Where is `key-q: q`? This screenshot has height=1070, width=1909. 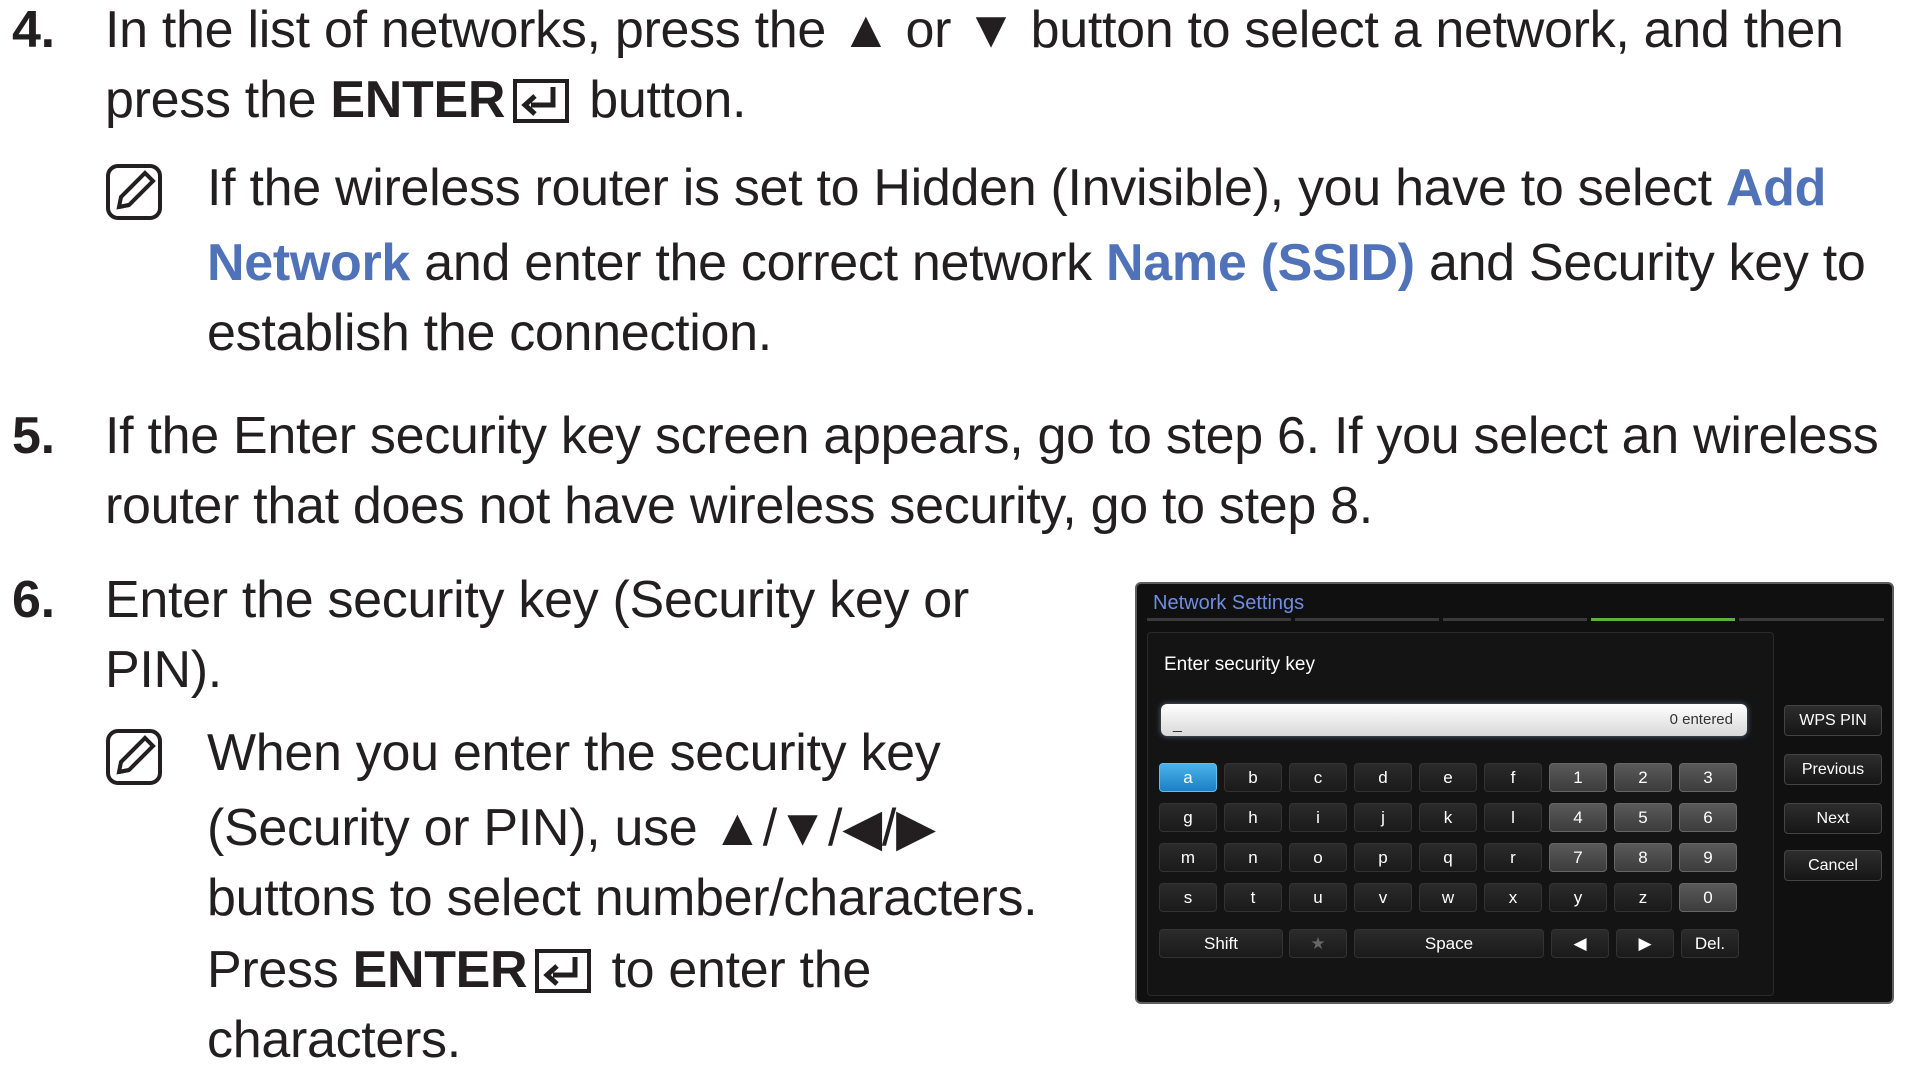 key-q: q is located at coordinates (1448, 857).